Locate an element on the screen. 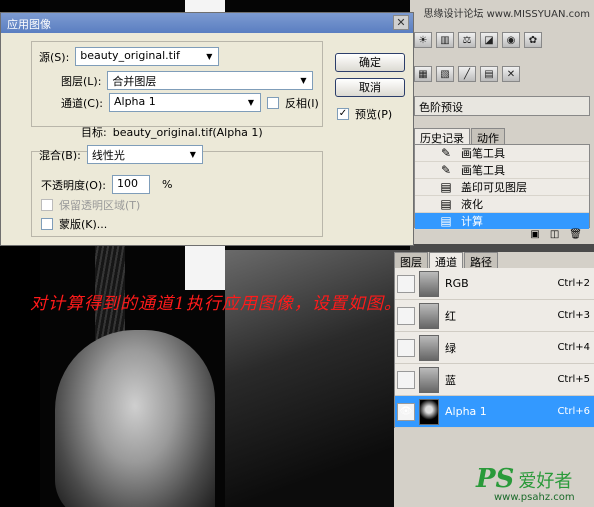 Image resolution: width=594 pixels, height=507 pixels. channel-row-green: 绿 Ctrl+4 is located at coordinates (494, 348).